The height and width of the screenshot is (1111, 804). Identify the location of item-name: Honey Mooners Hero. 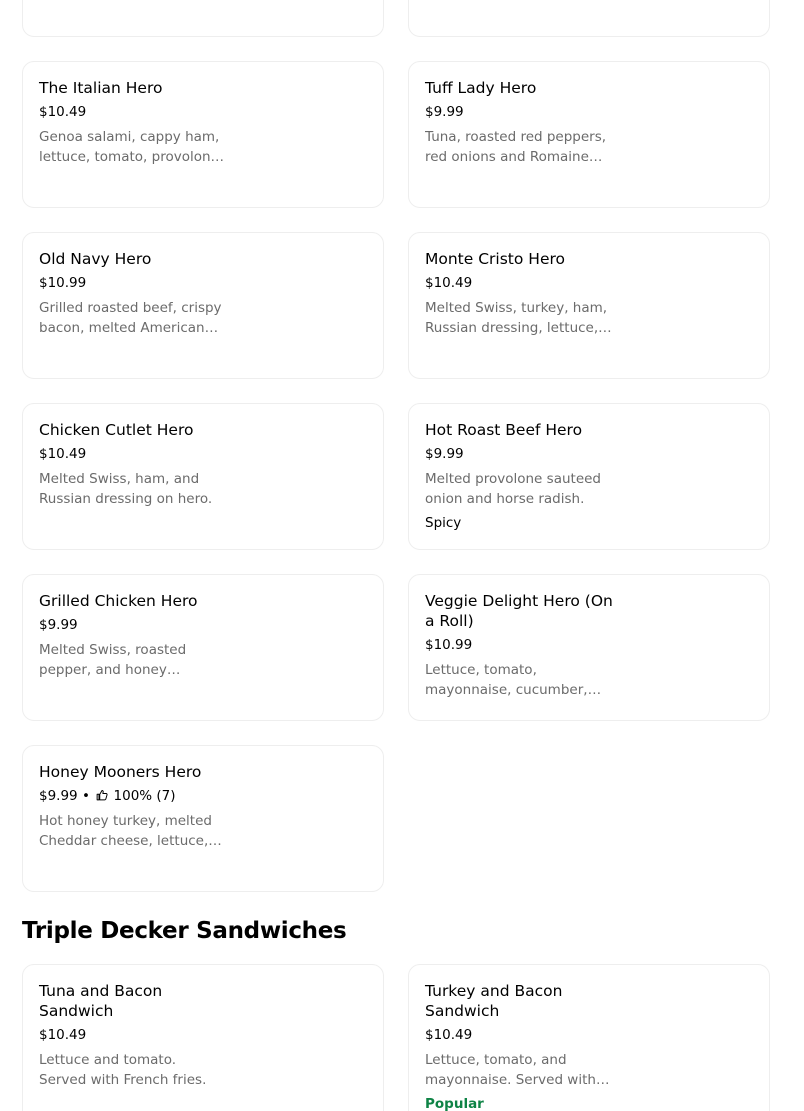
(120, 772).